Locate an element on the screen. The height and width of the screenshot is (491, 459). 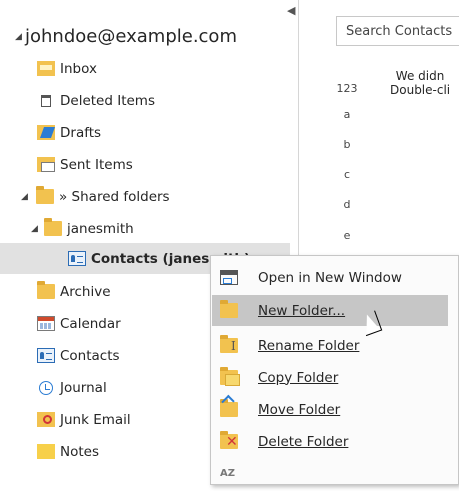
menu-copy-folder: Copy Folder is located at coordinates (330, 377).